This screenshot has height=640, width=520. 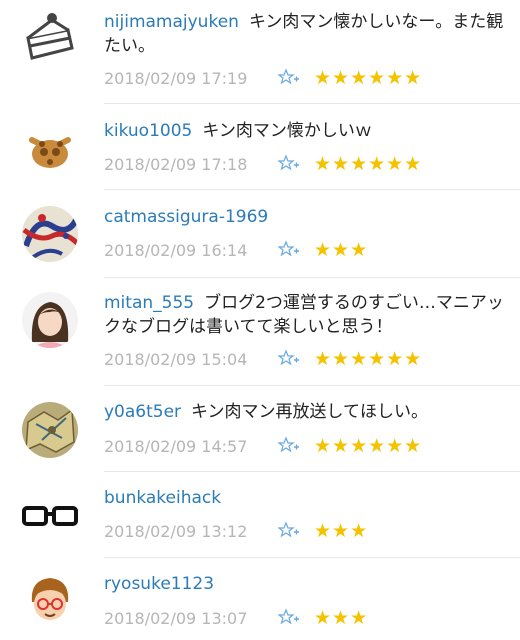 What do you see at coordinates (185, 165) in the screenshot?
I see `comment-date: 2018/02/09 17:18` at bounding box center [185, 165].